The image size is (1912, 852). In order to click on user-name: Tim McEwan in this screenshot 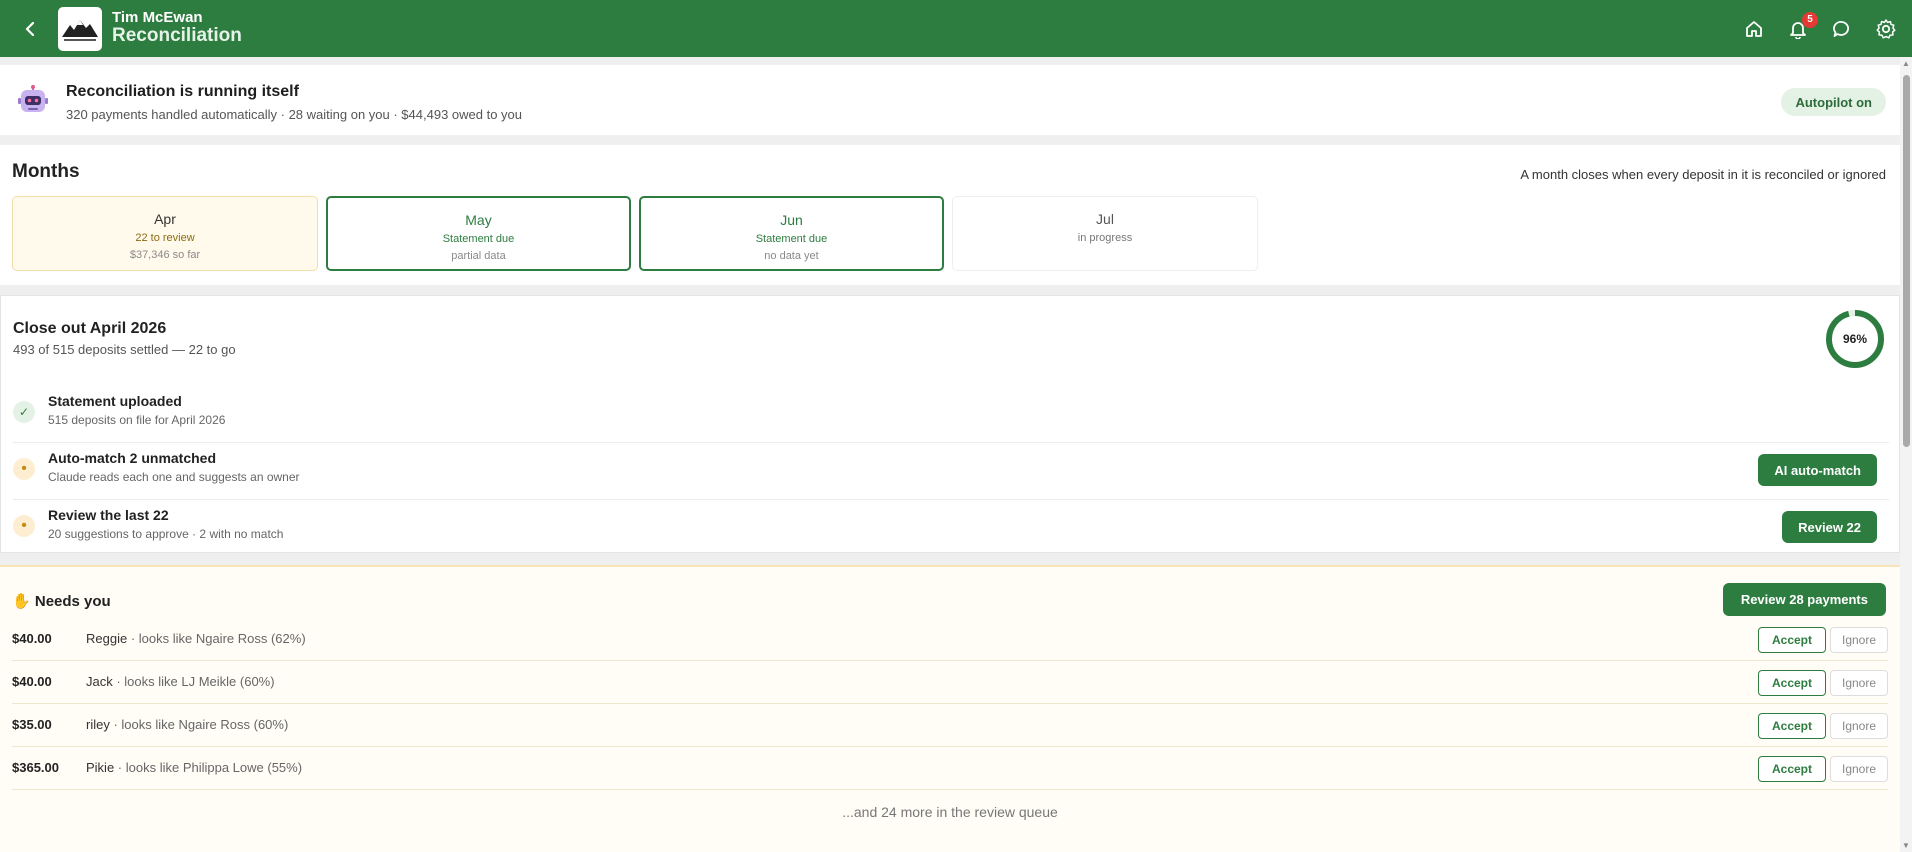, I will do `click(157, 17)`.